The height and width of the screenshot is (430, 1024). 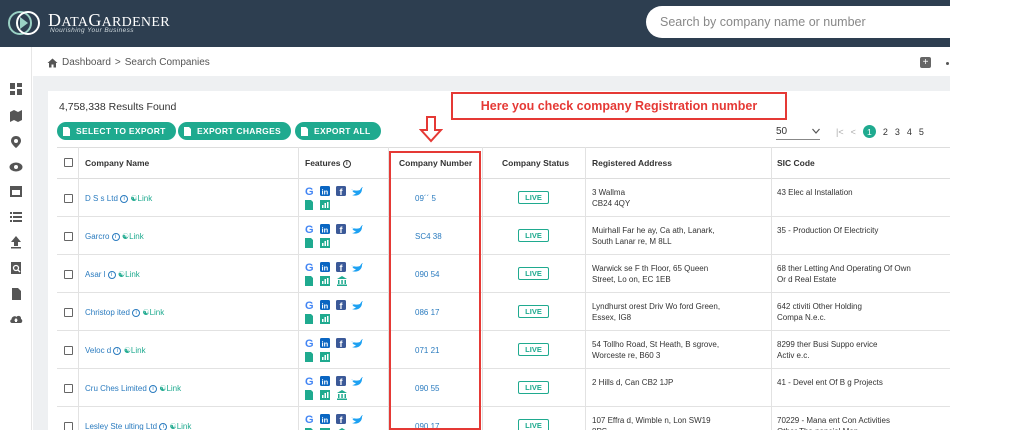 I want to click on eye-icon, so click(x=16, y=167).